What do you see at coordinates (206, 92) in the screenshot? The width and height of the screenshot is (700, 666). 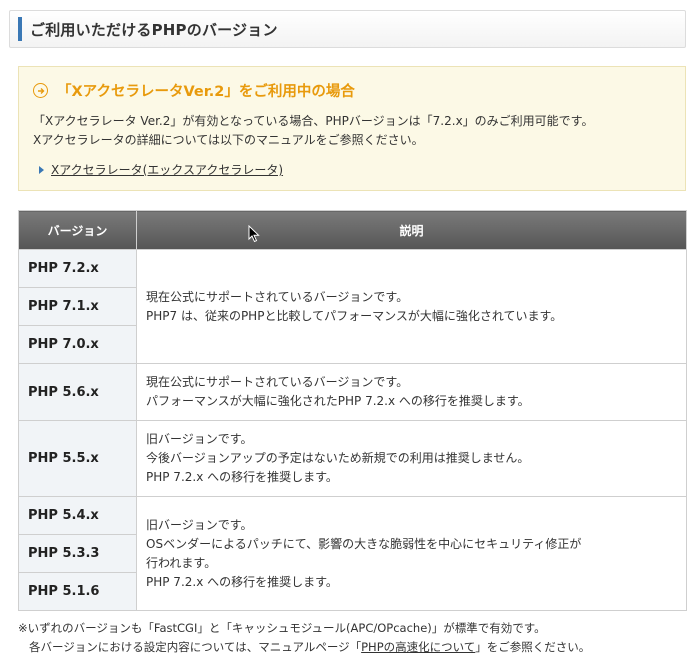 I see `notice-title: 「XアクセラレータVer.2」をご利用中の場合` at bounding box center [206, 92].